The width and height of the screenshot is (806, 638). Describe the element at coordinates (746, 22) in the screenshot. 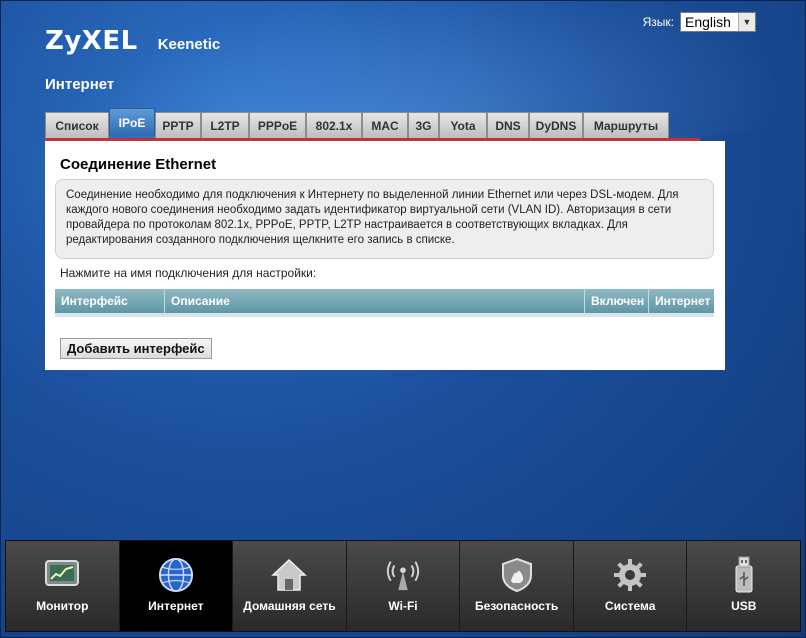

I see `chevron-down-icon: ▼` at that location.